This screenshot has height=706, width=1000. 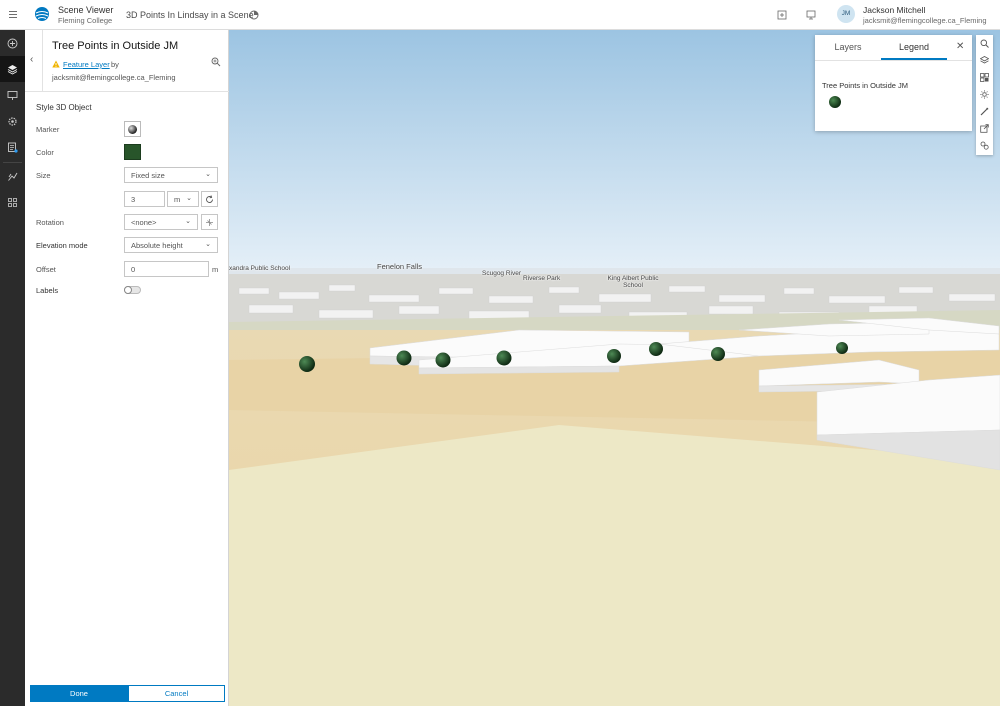 I want to click on search-button, so click(x=984, y=43).